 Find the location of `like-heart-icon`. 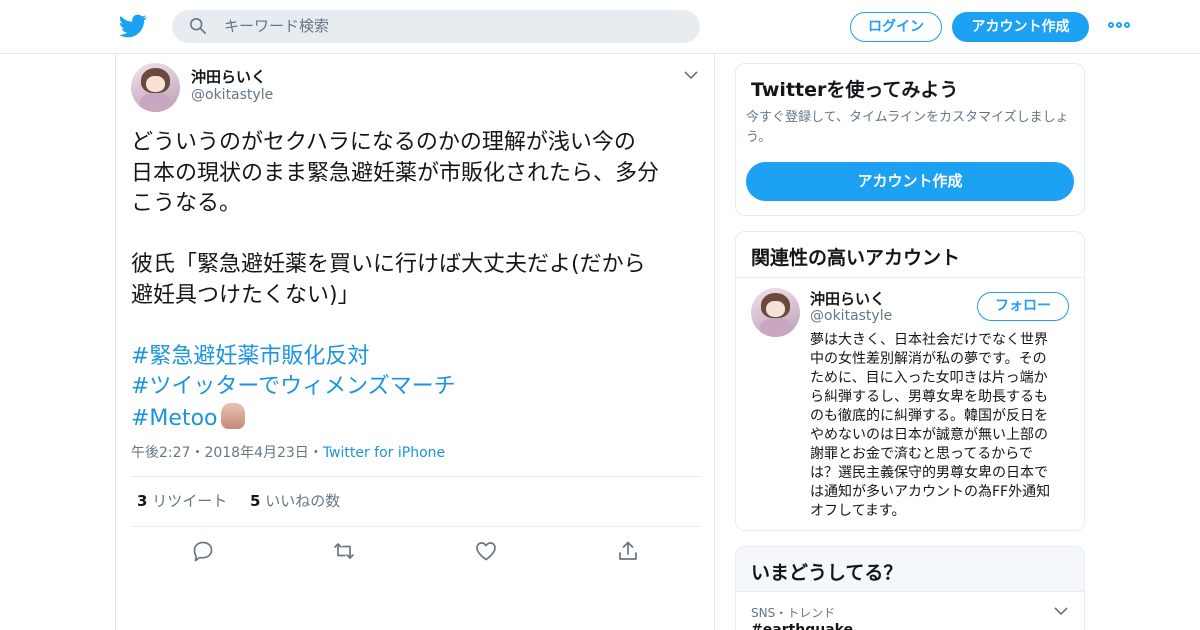

like-heart-icon is located at coordinates (486, 551).